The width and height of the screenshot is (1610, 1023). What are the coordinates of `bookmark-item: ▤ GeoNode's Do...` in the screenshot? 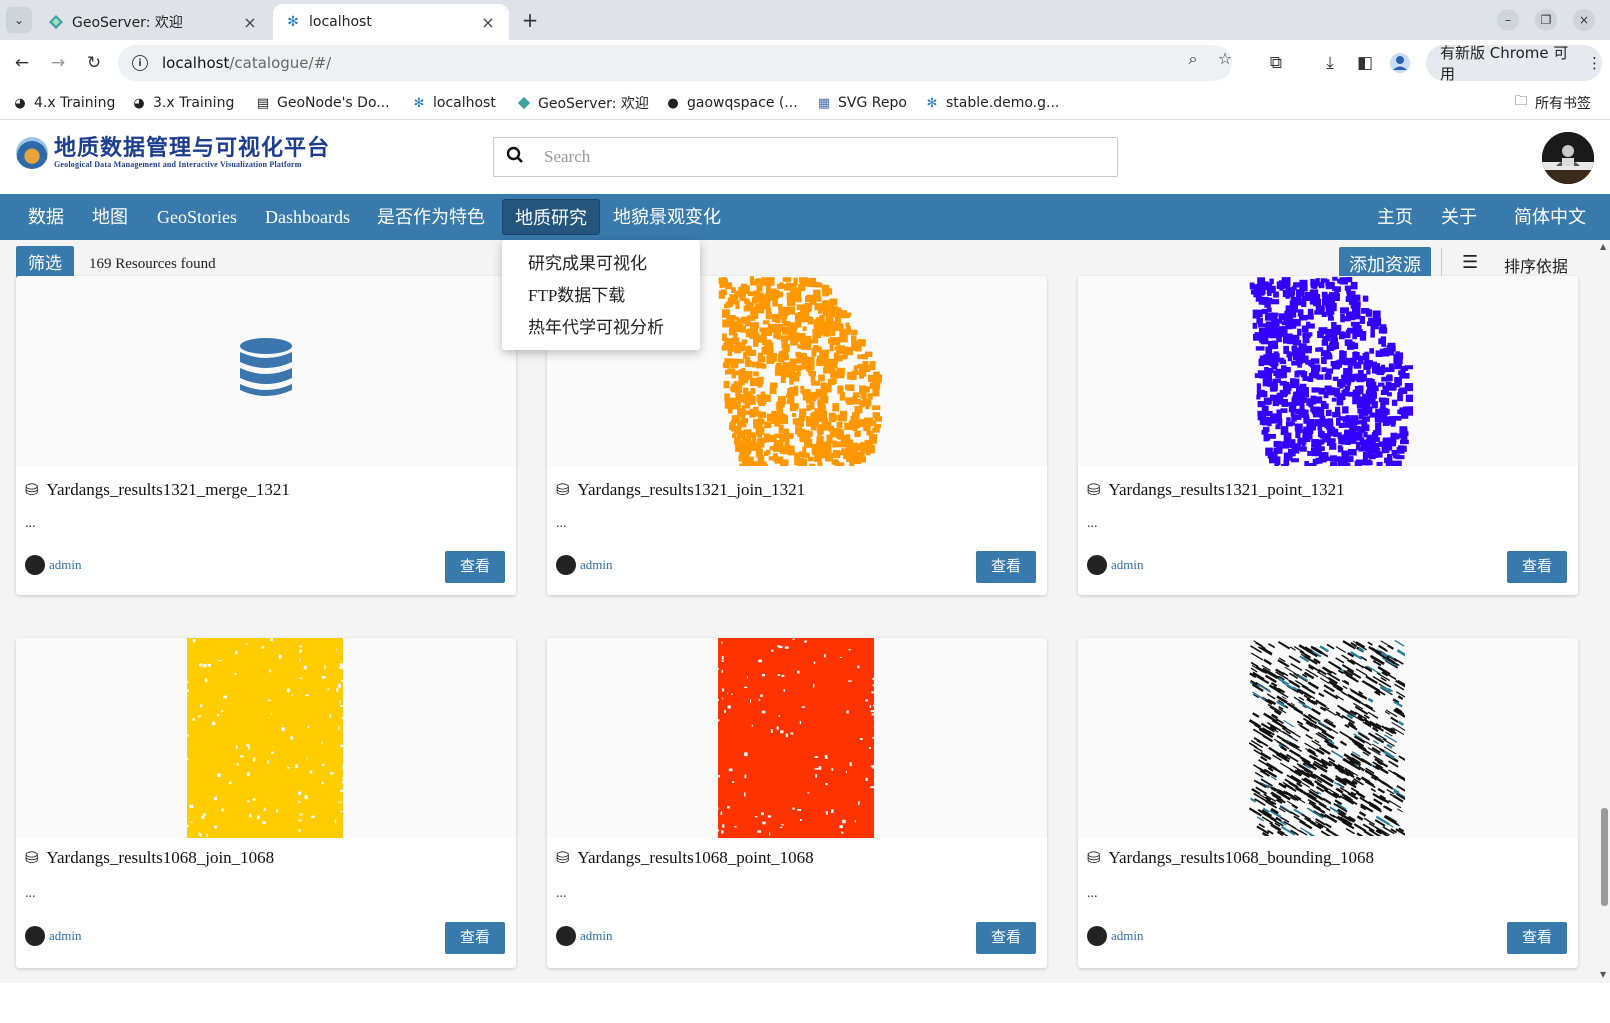 It's located at (322, 103).